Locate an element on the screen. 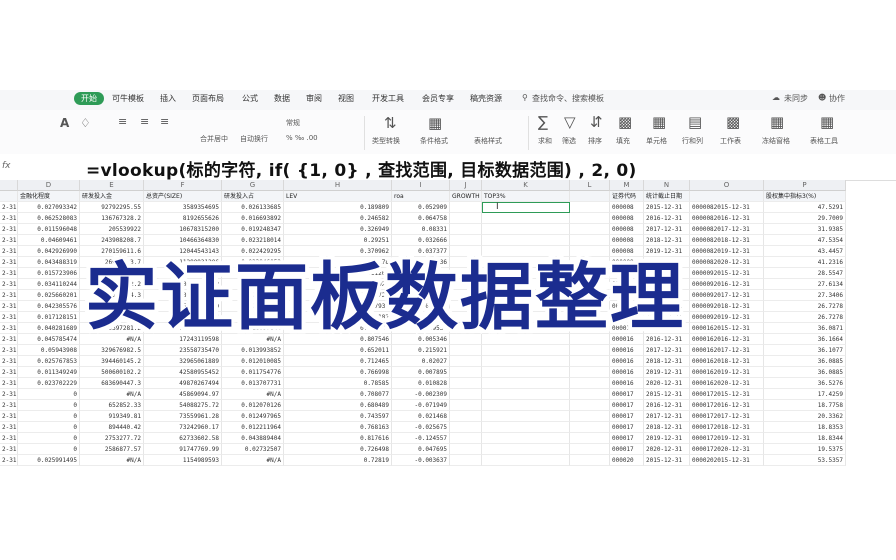  table-cell: 0.011349249 is located at coordinates (49, 372).